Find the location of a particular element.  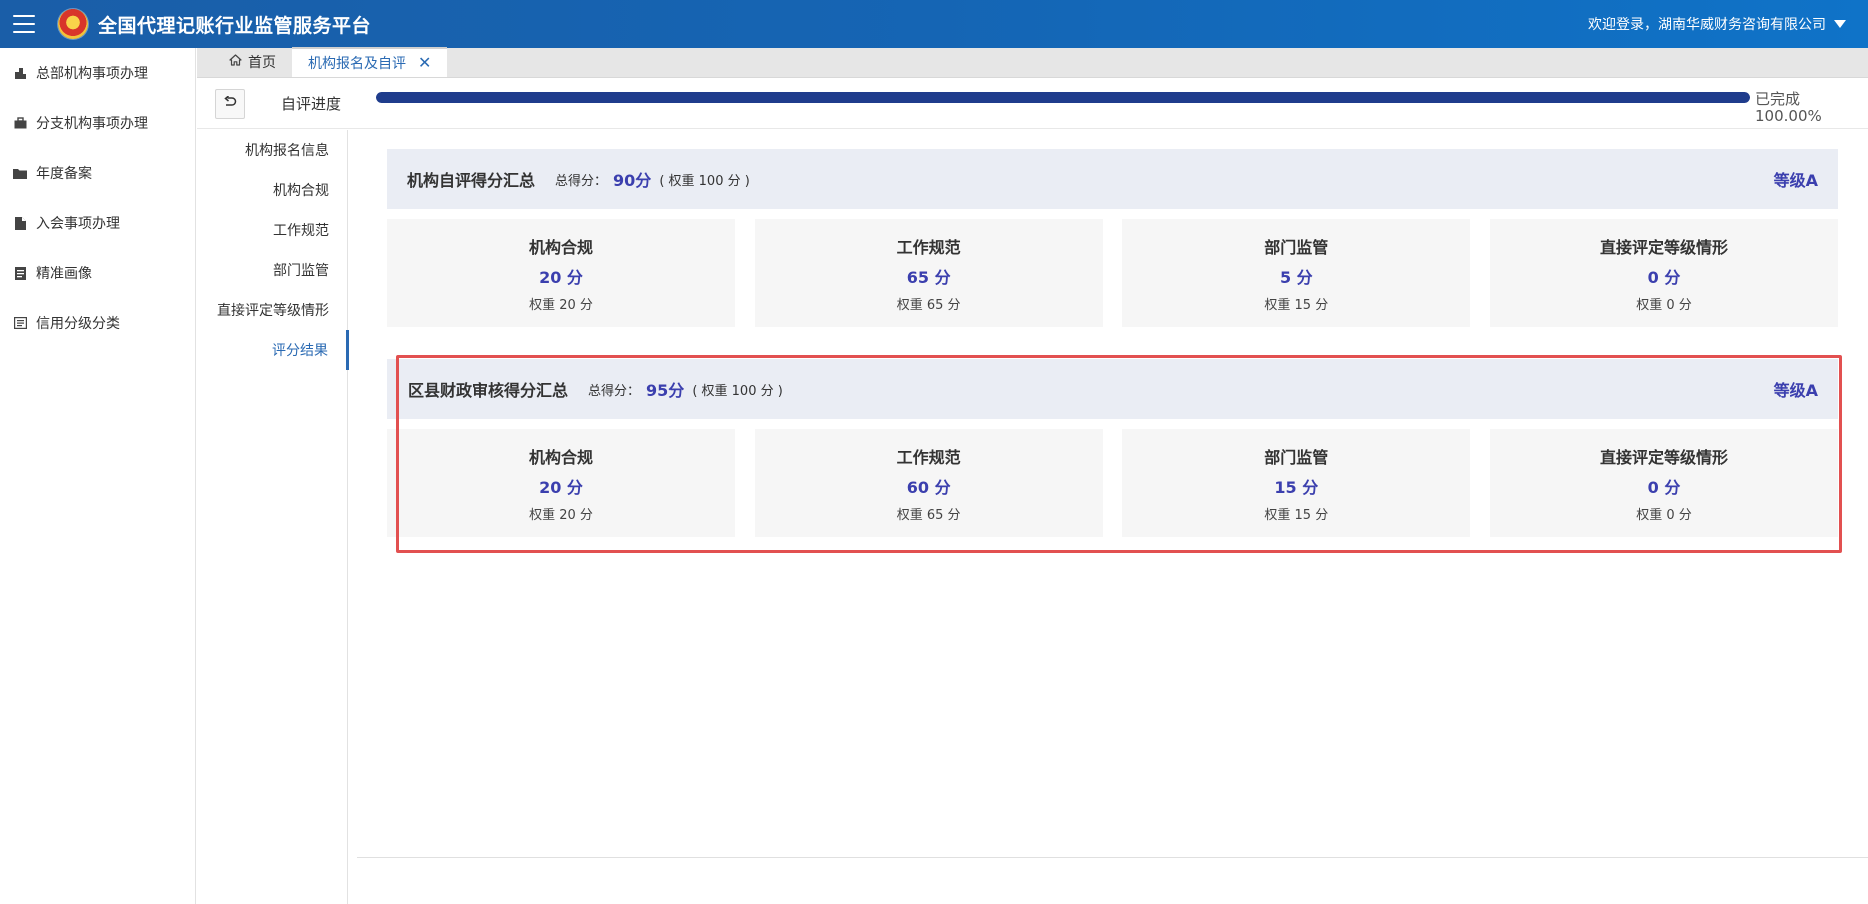

briefcase-icon is located at coordinates (20, 123).